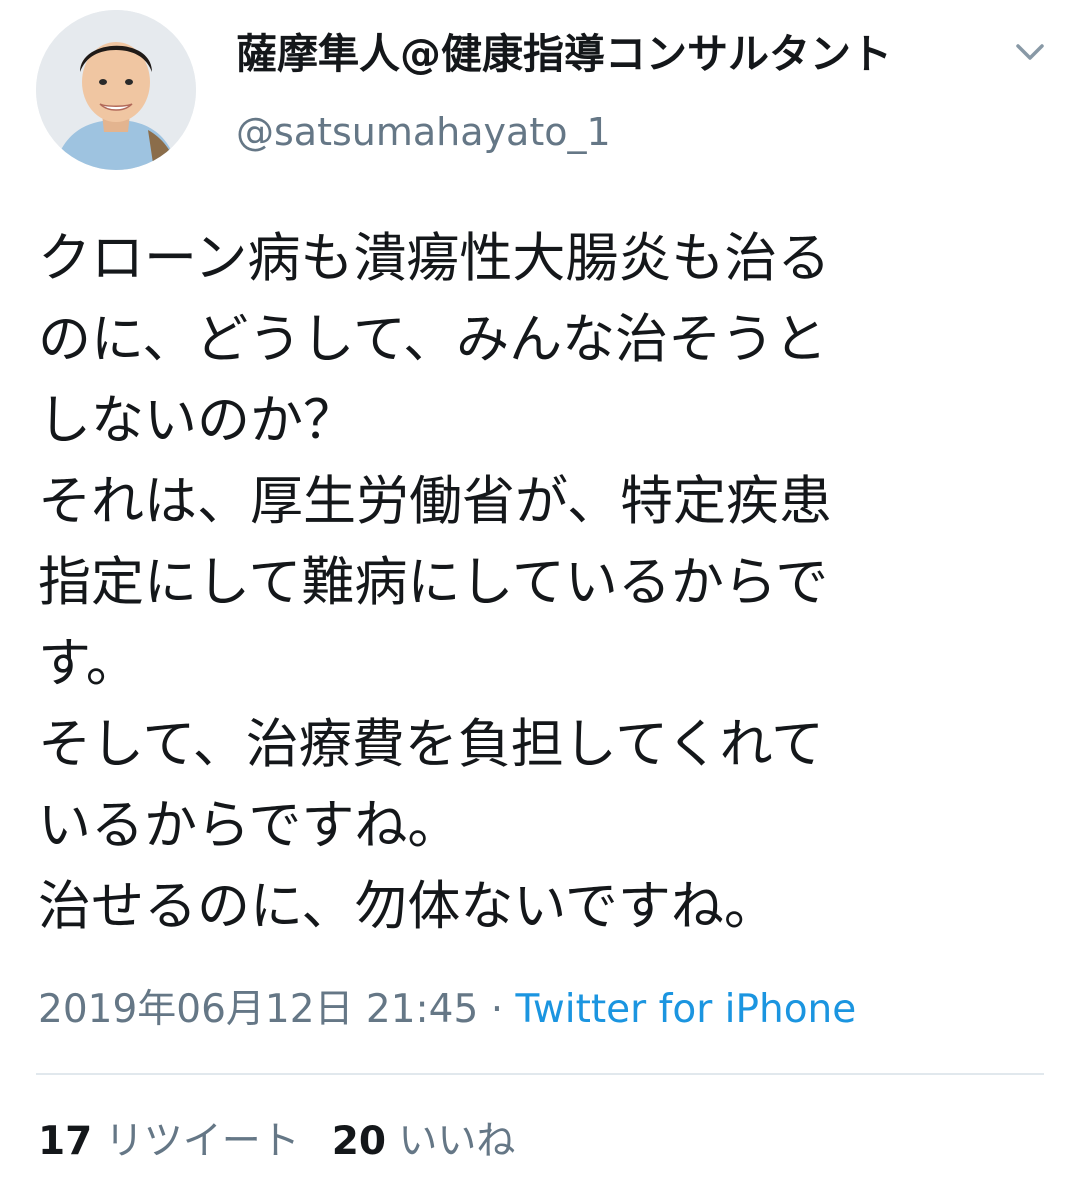  What do you see at coordinates (423, 132) in the screenshot?
I see `user-handle: @satsumahayato_1` at bounding box center [423, 132].